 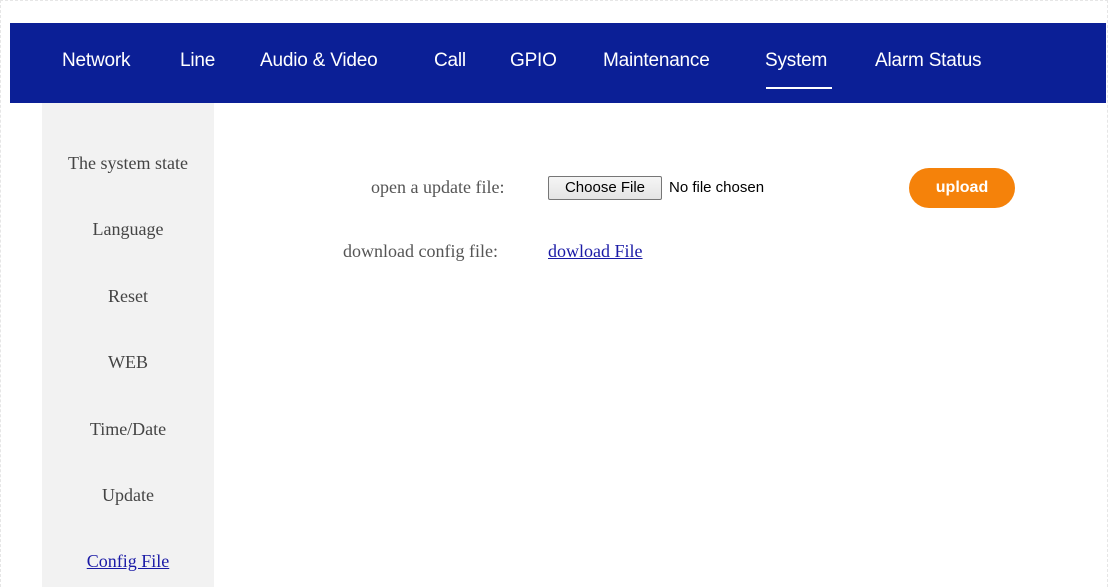 I want to click on sidebar-item-time-date: Time/Date, so click(x=128, y=429).